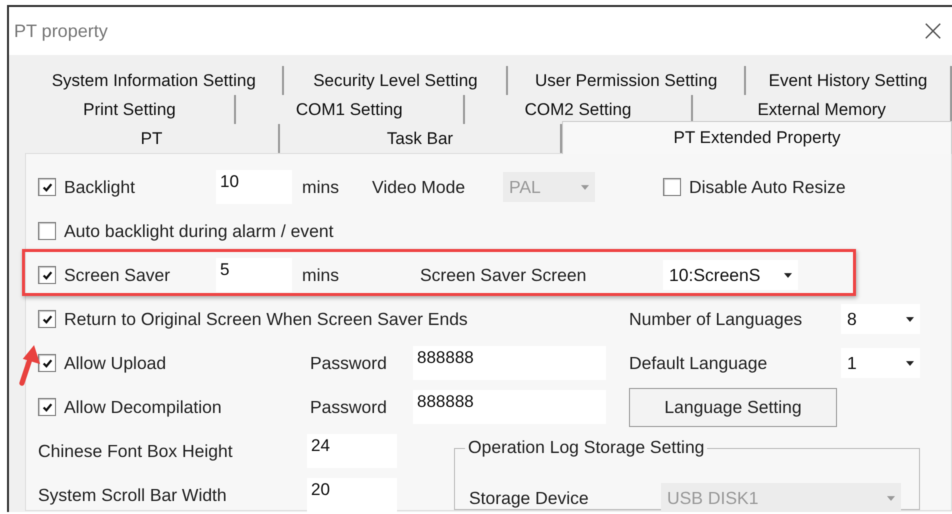 The height and width of the screenshot is (514, 952). I want to click on label: Chinese Font Box Height, so click(135, 451).